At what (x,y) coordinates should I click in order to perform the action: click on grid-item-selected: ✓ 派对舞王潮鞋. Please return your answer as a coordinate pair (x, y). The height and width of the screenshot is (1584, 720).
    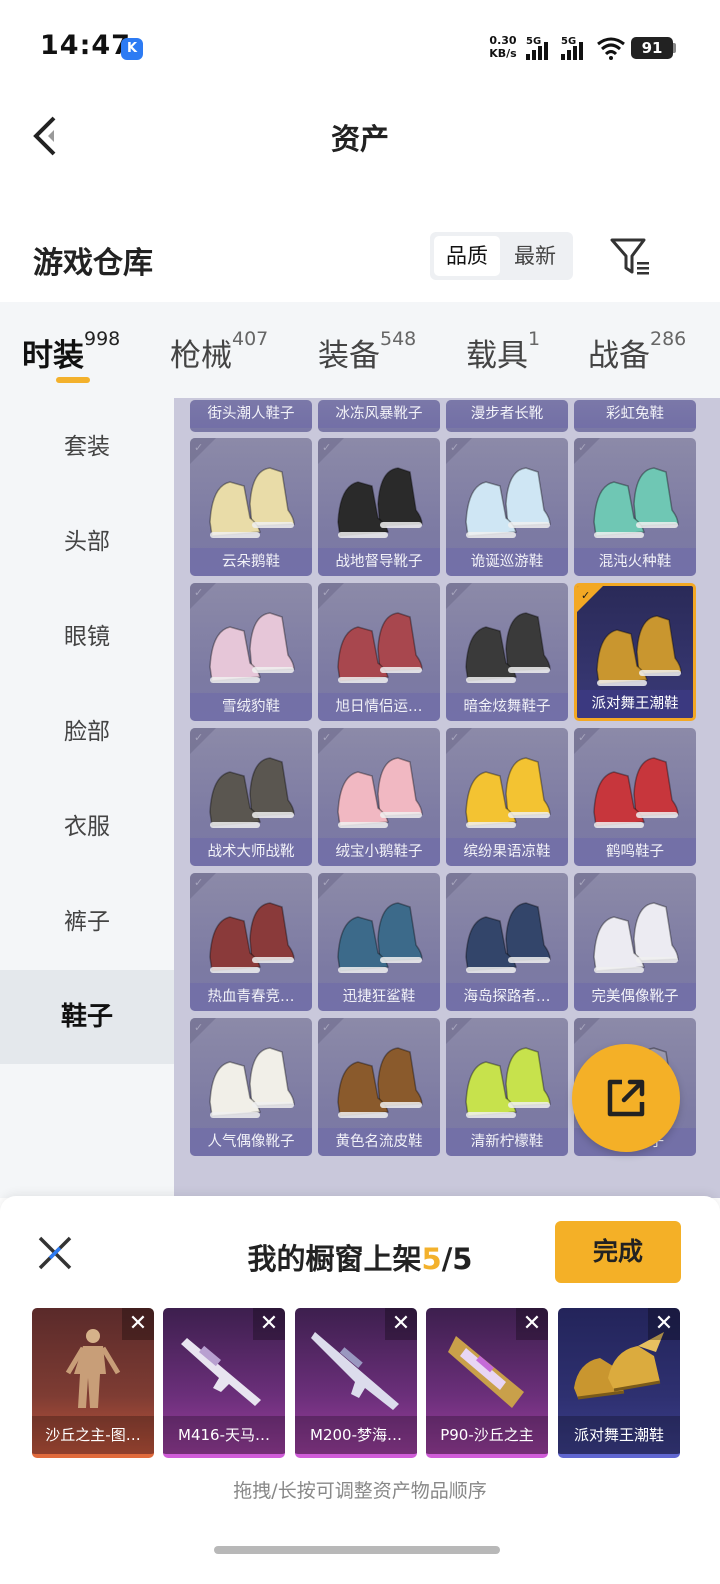
    Looking at the image, I should click on (635, 652).